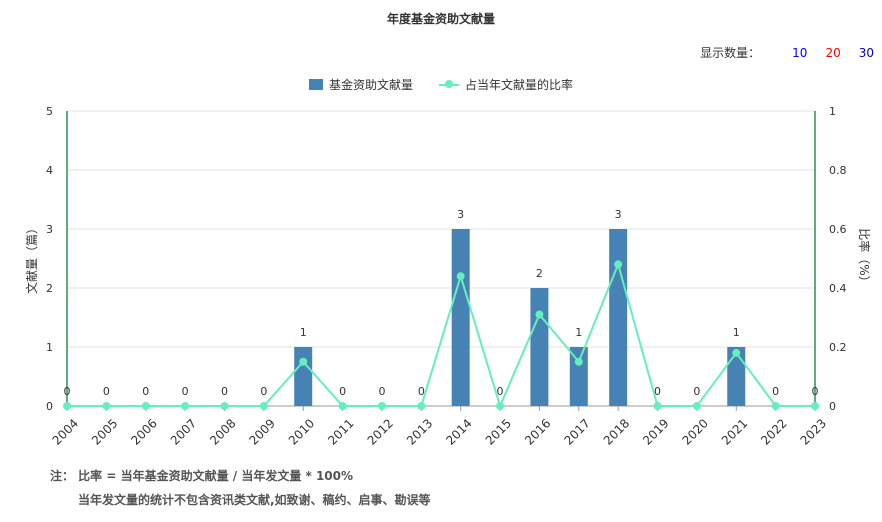  What do you see at coordinates (832, 111) in the screenshot?
I see `y2-tick-label: 1` at bounding box center [832, 111].